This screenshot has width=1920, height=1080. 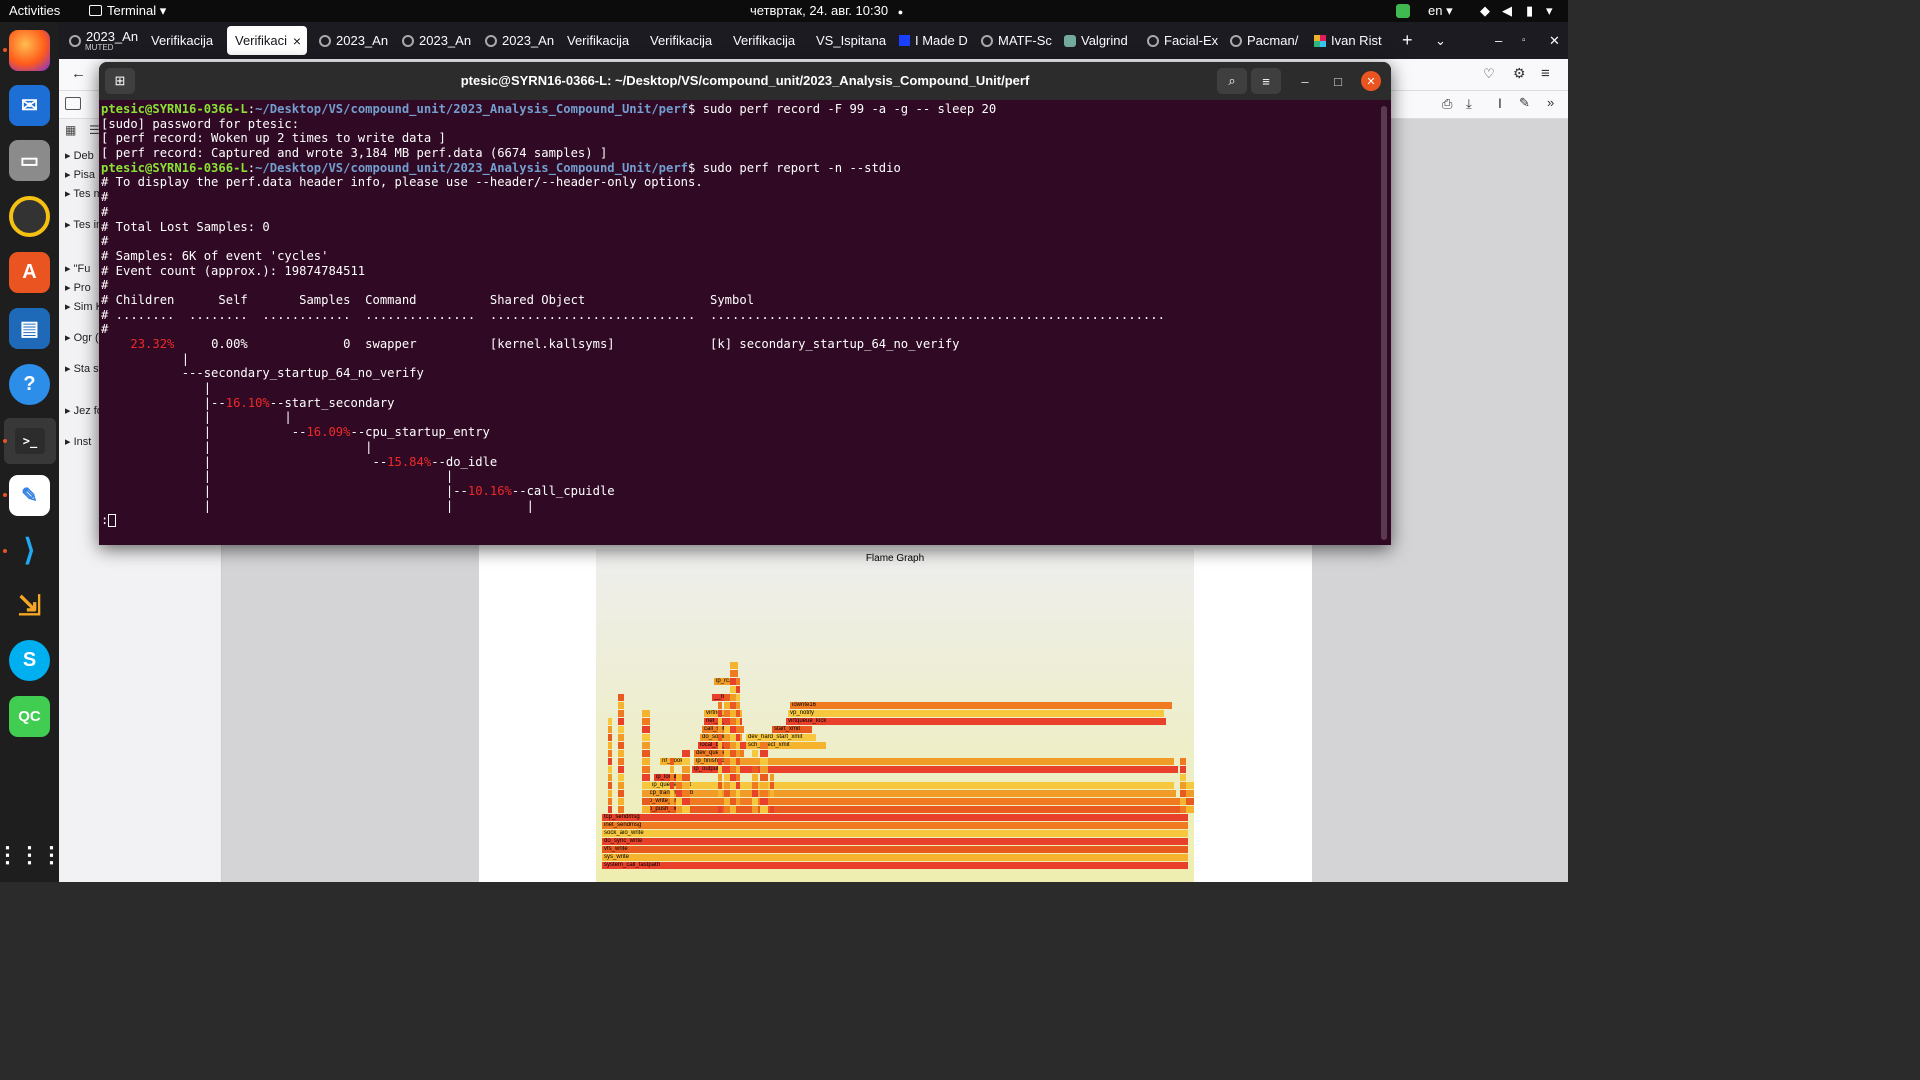 What do you see at coordinates (73, 103) in the screenshot?
I see `sidebar-toggle-icon` at bounding box center [73, 103].